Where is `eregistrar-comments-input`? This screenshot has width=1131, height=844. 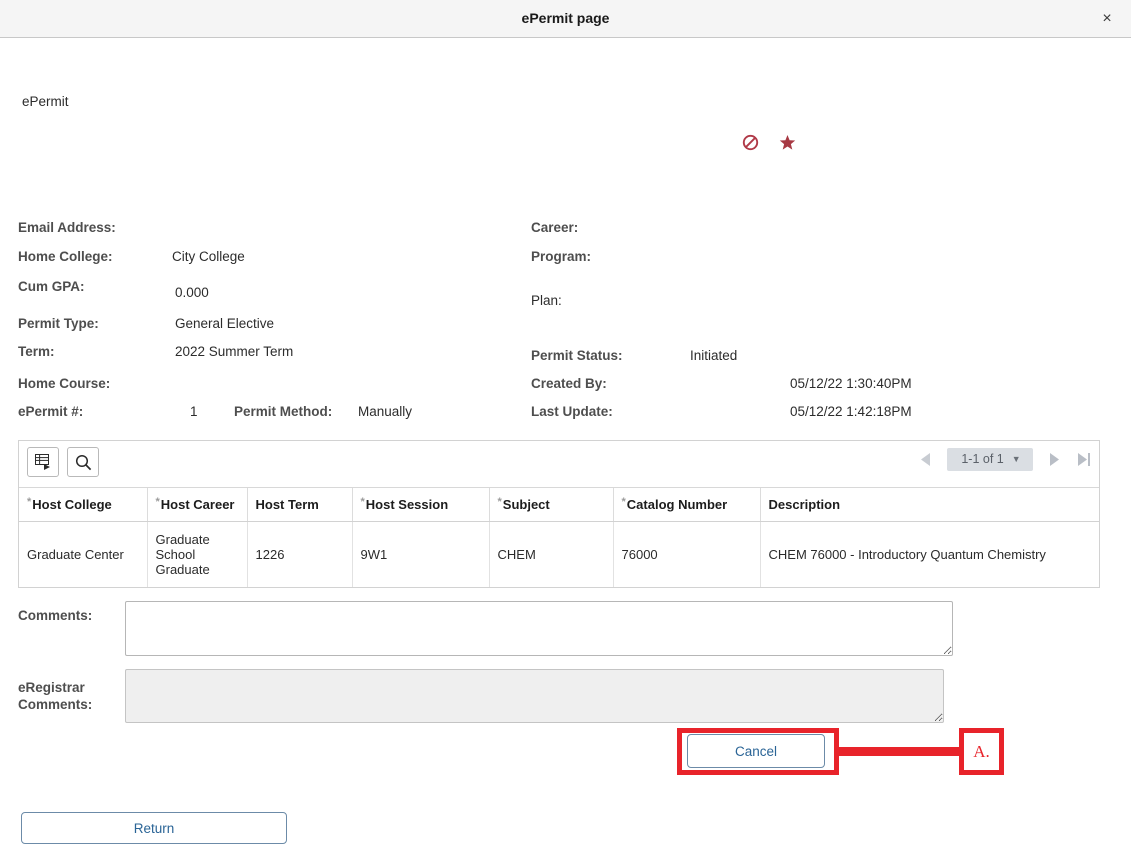 eregistrar-comments-input is located at coordinates (534, 696).